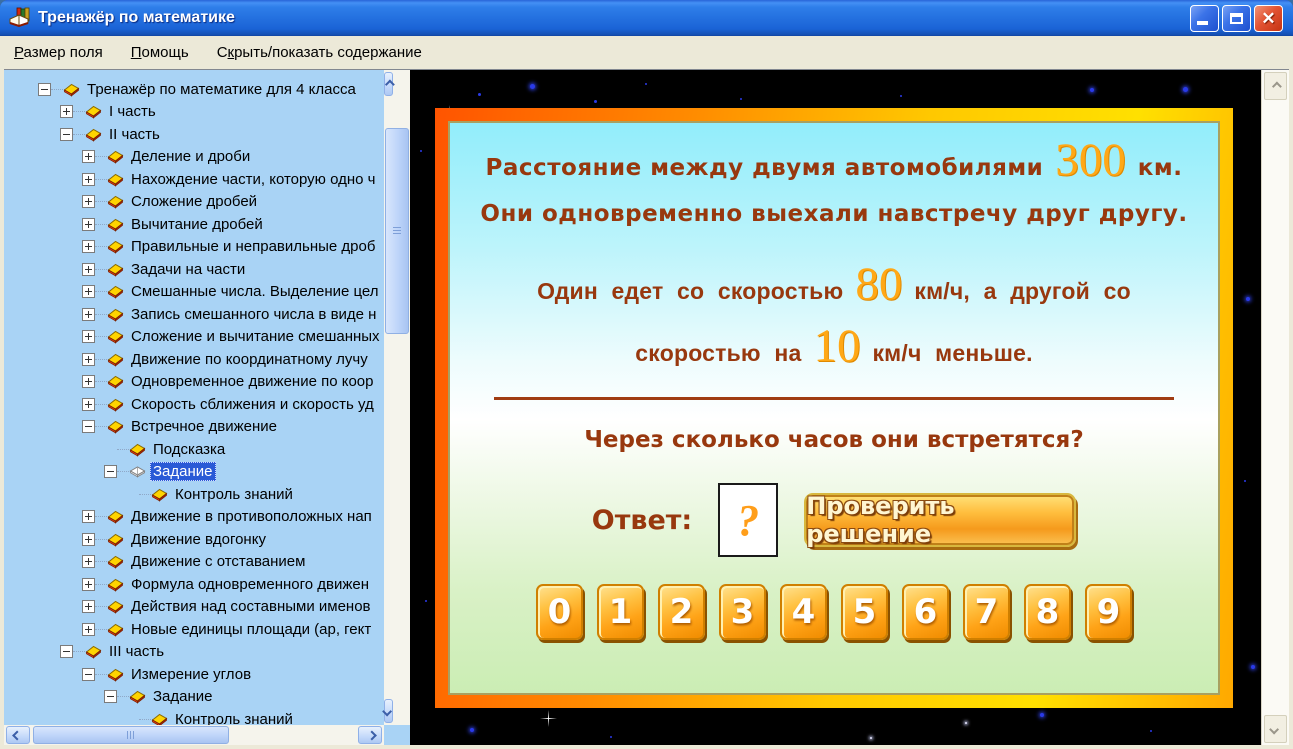  I want to click on tree-item: Задачи на части, so click(194, 269).